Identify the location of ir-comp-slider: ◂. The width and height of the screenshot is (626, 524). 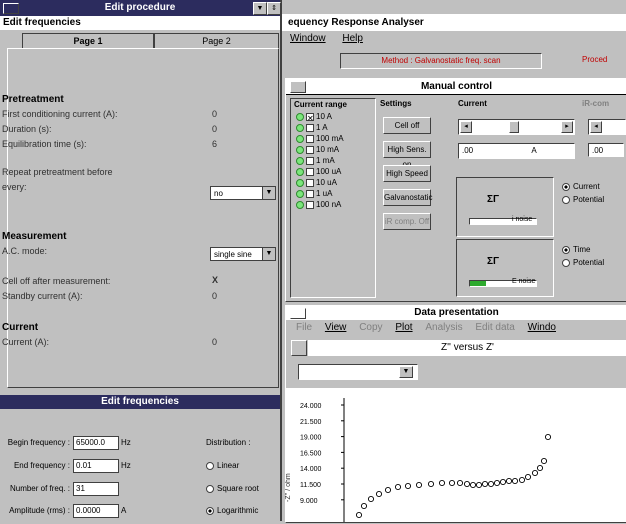
(607, 127).